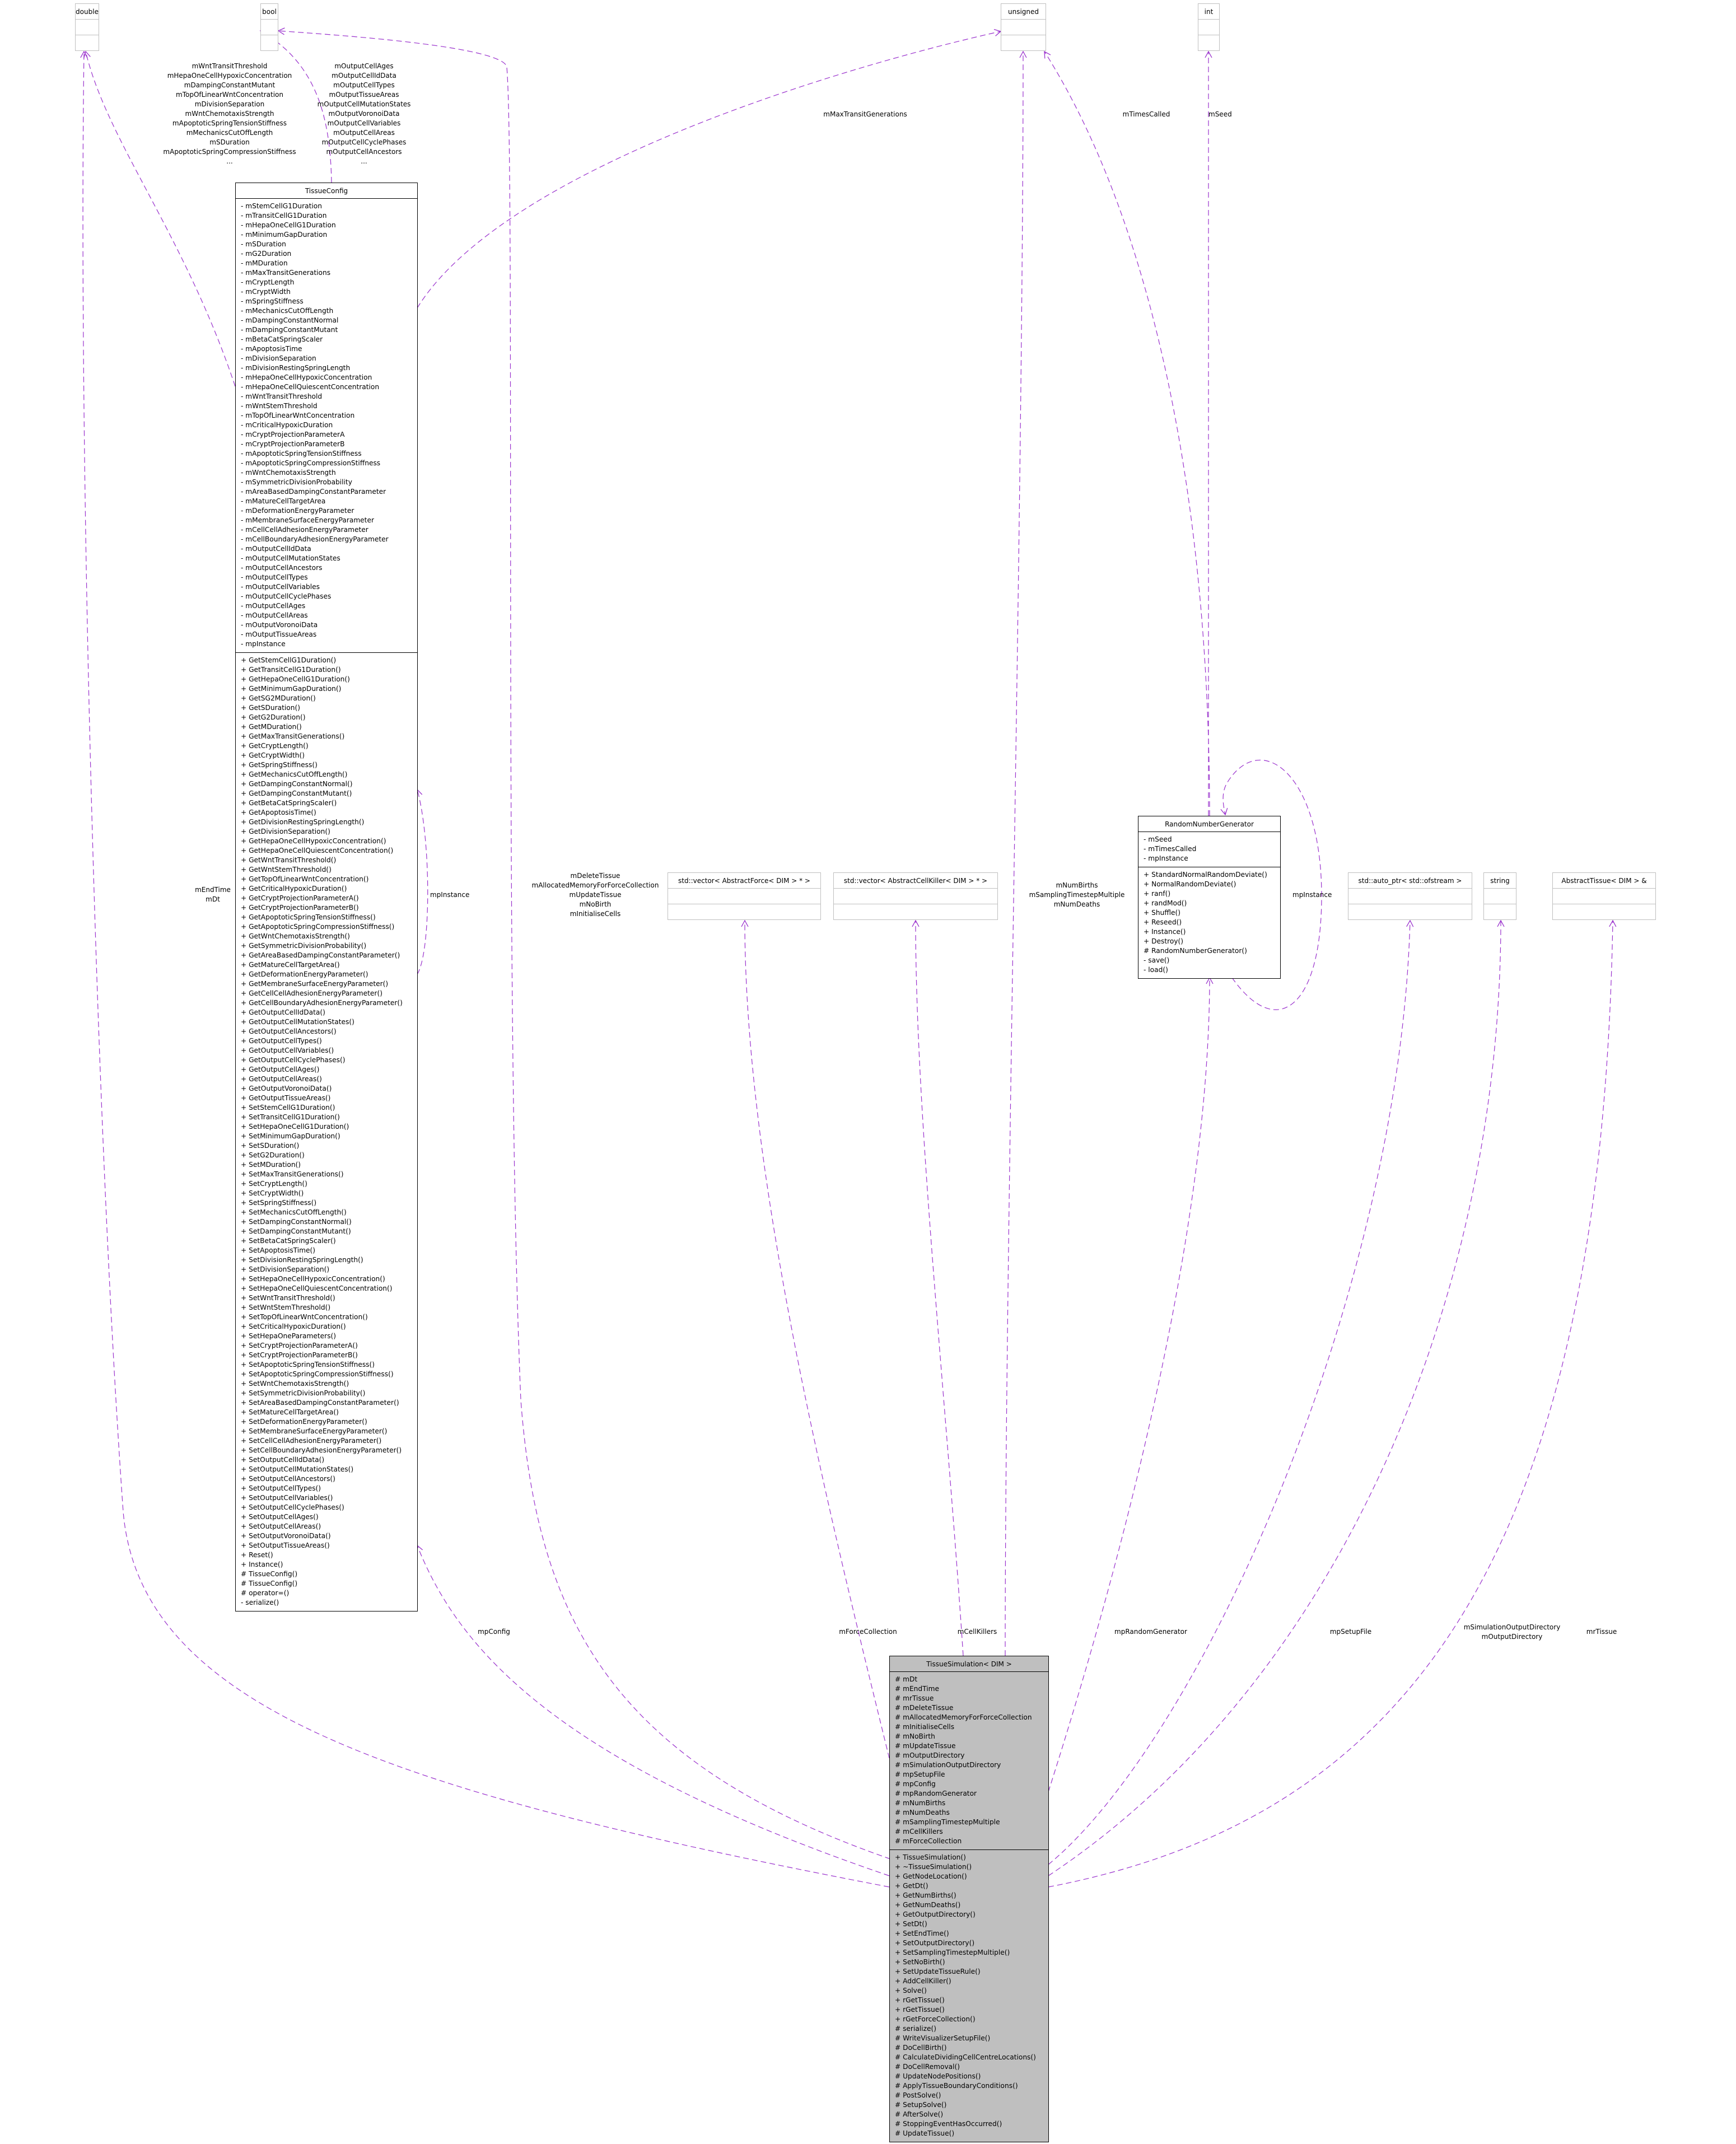  Describe the element at coordinates (1604, 896) in the screenshot. I see `type-box-abstract-tissue: AbstractTissue< DIM > &` at that location.